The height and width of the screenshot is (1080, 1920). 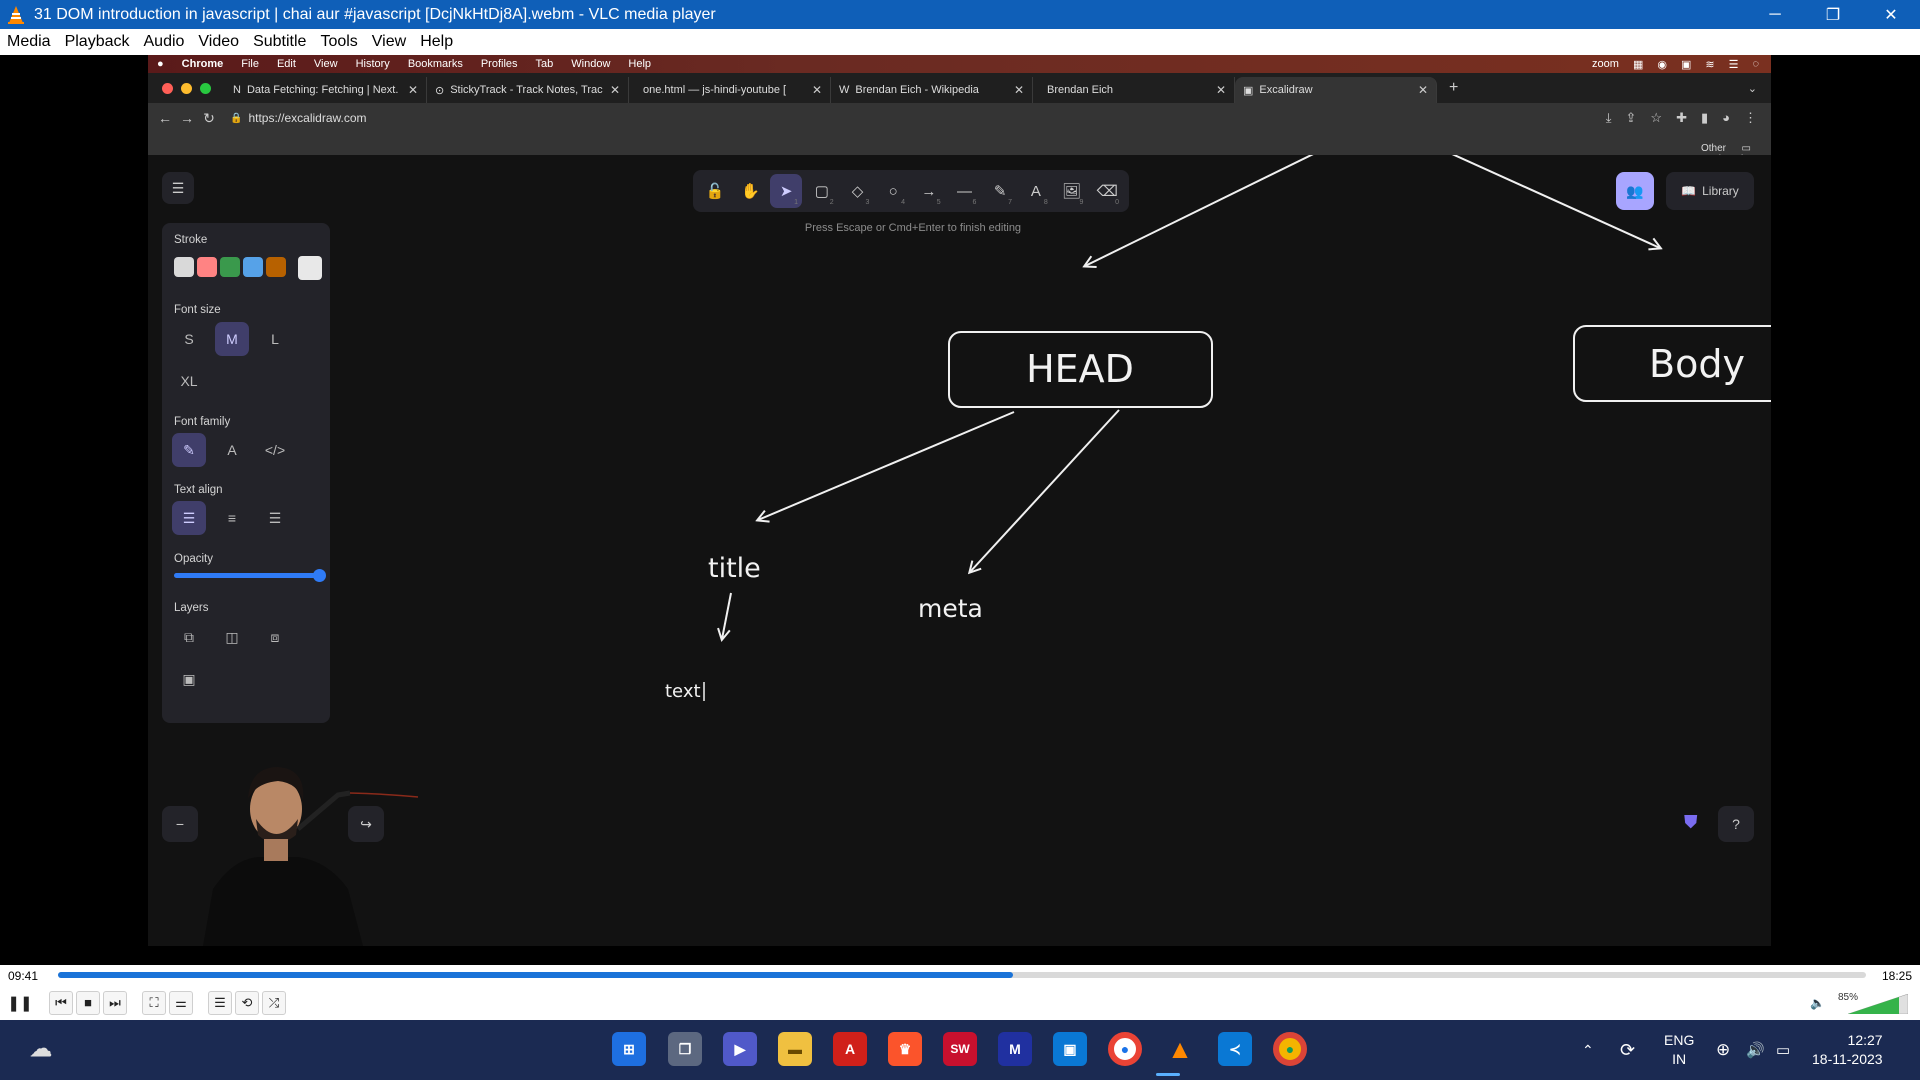 What do you see at coordinates (1070, 1049) in the screenshot?
I see `store-icon: ▣` at bounding box center [1070, 1049].